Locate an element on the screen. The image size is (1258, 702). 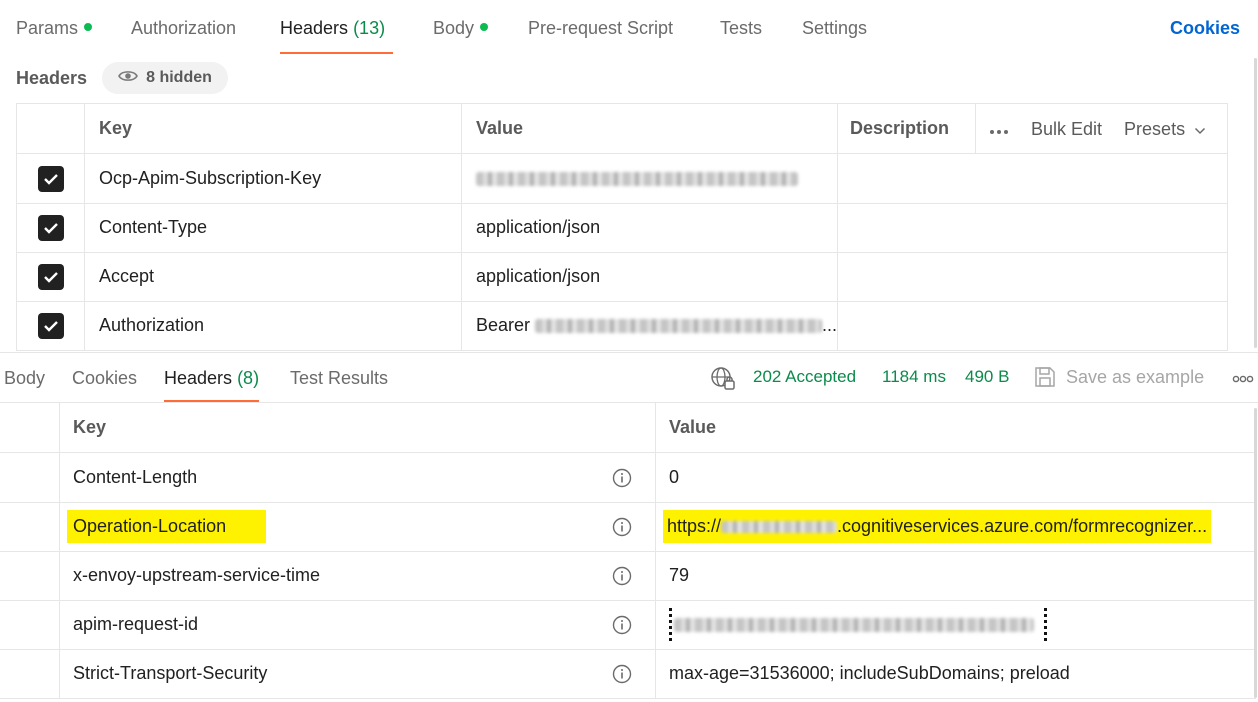
table-row: Content-Type application/json is located at coordinates (622, 228).